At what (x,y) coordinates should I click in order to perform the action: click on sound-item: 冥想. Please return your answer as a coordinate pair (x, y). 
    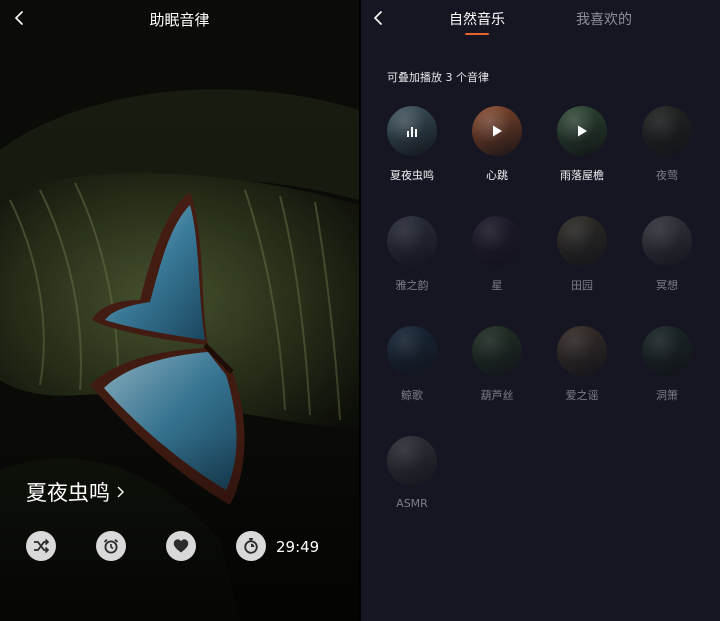
    Looking at the image, I should click on (667, 254).